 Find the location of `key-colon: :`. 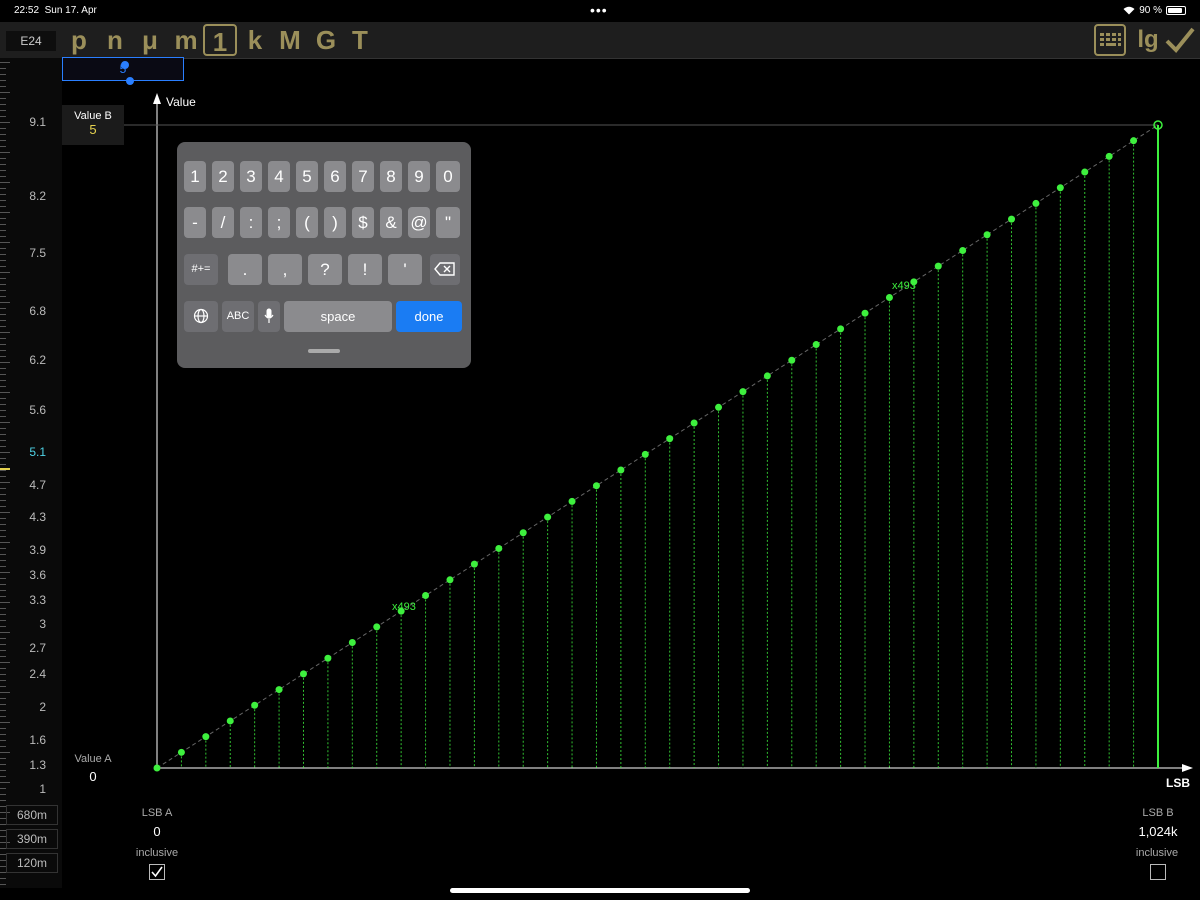

key-colon: : is located at coordinates (251, 222).